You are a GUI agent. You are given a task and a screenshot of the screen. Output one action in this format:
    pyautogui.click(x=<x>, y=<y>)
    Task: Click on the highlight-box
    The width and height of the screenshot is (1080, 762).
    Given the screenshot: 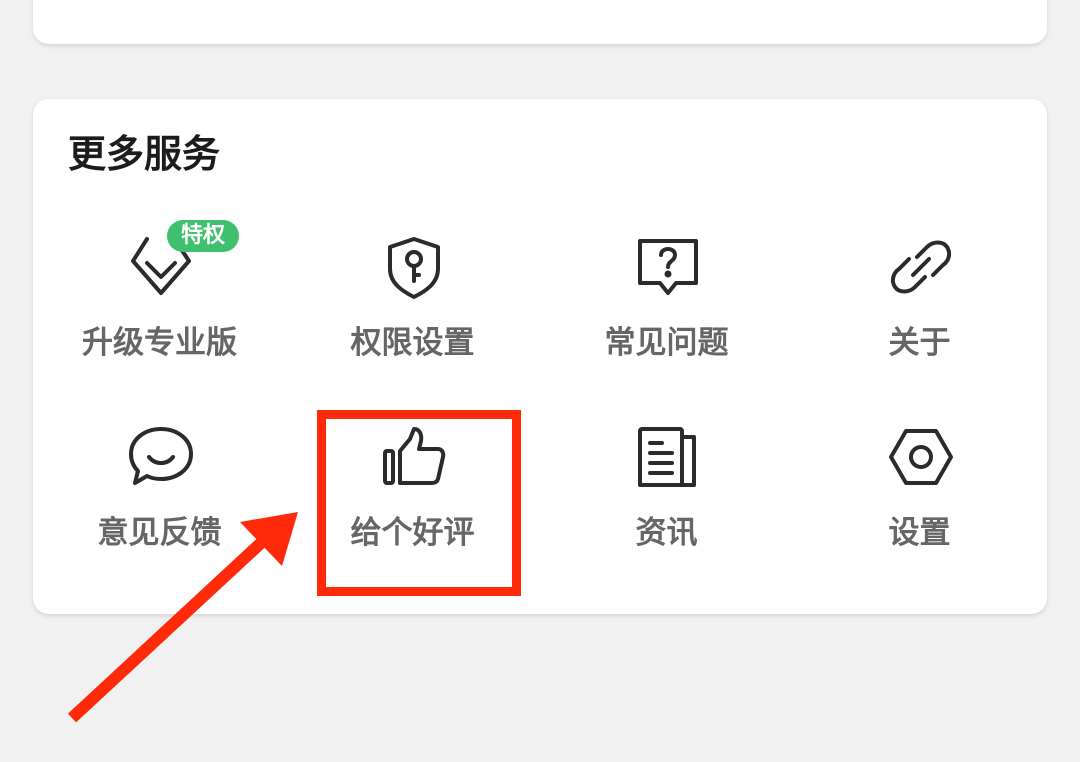 What is the action you would take?
    pyautogui.click(x=419, y=503)
    